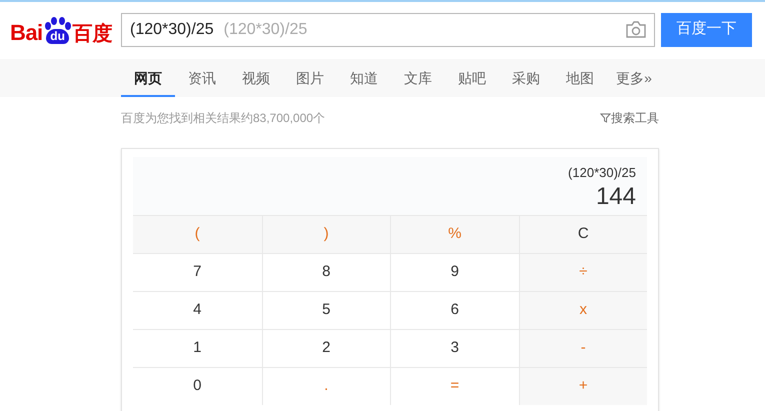 Image resolution: width=765 pixels, height=411 pixels. I want to click on nav-tab: 更多», so click(634, 78).